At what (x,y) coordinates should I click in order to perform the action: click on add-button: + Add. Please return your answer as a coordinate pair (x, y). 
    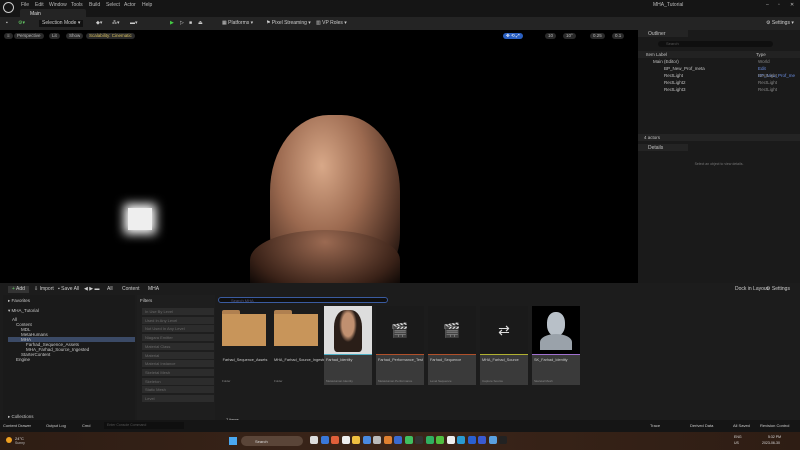
    Looking at the image, I should click on (18, 289).